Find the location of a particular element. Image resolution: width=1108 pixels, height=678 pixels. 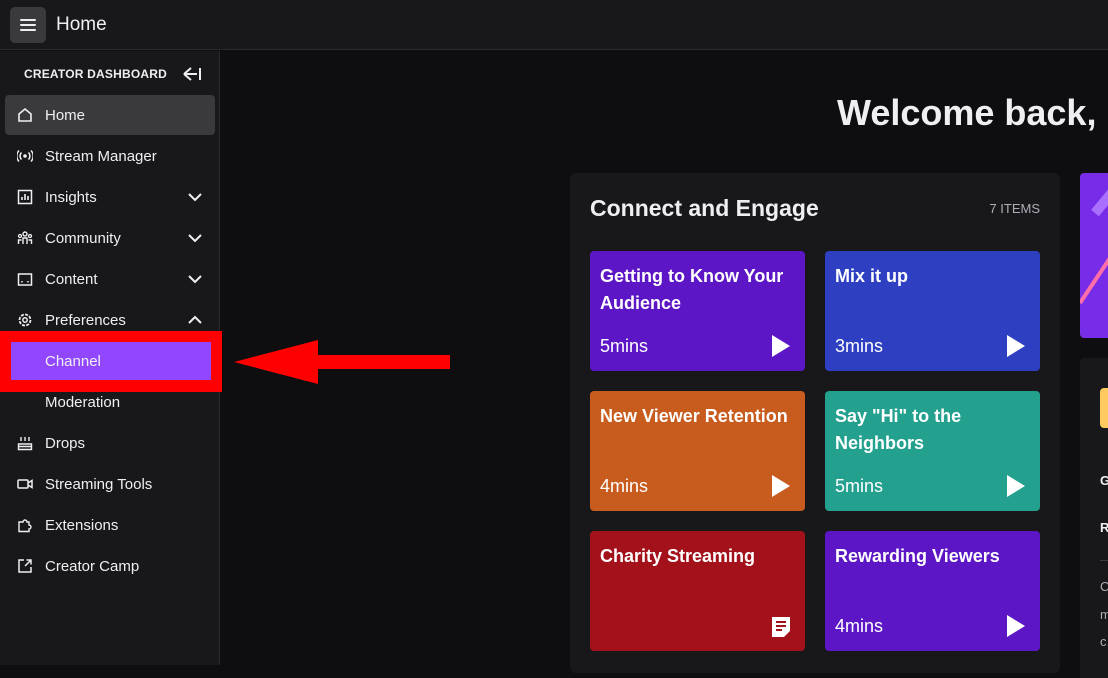

panel-title: Connect and Engage is located at coordinates (704, 208).